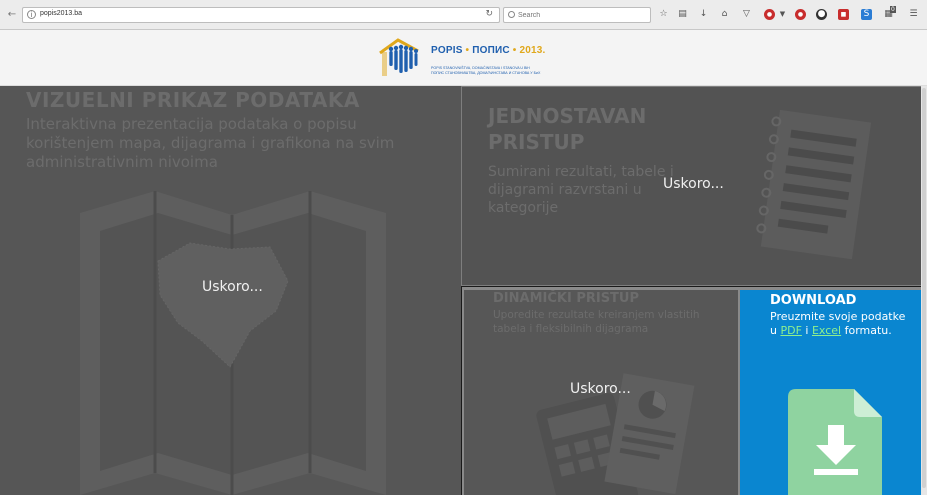  What do you see at coordinates (724, 14) in the screenshot?
I see `home-icon: ⌂` at bounding box center [724, 14].